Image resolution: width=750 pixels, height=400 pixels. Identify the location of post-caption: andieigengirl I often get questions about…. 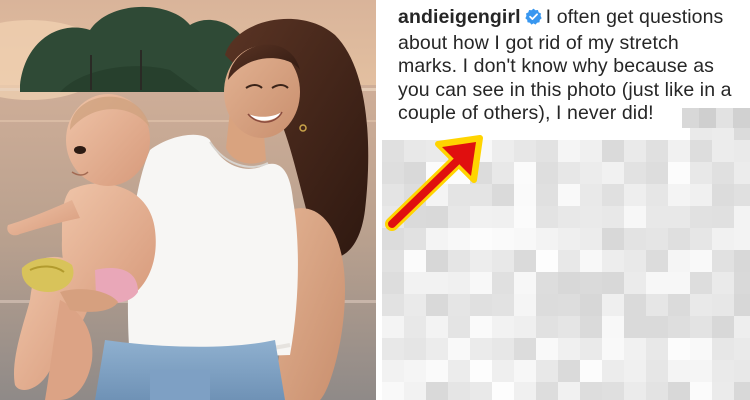
(570, 66).